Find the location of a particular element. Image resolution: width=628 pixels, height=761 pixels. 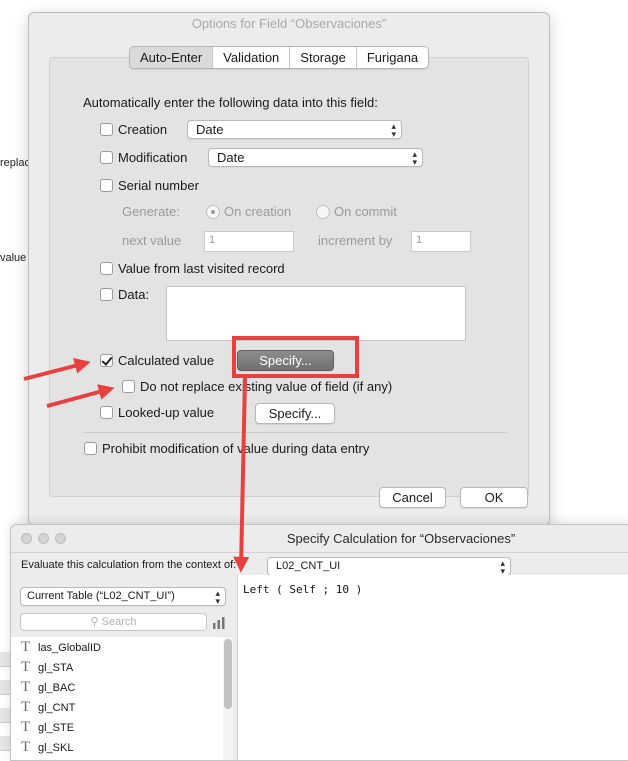

tab-validation: Validation is located at coordinates (251, 57).